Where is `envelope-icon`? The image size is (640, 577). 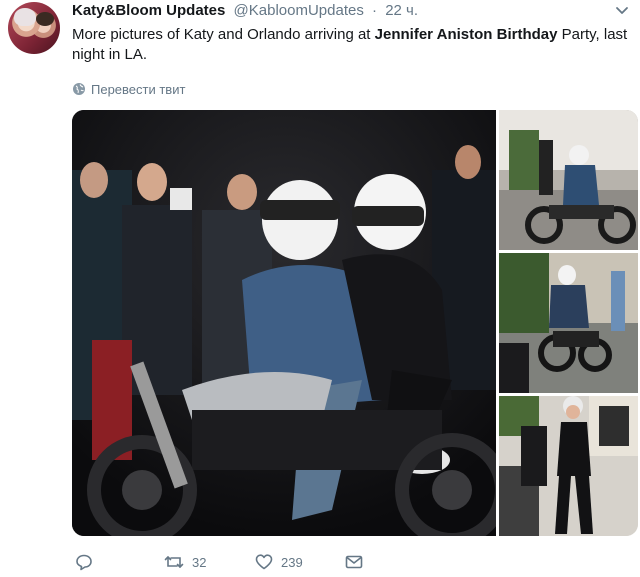
envelope-icon is located at coordinates (354, 562).